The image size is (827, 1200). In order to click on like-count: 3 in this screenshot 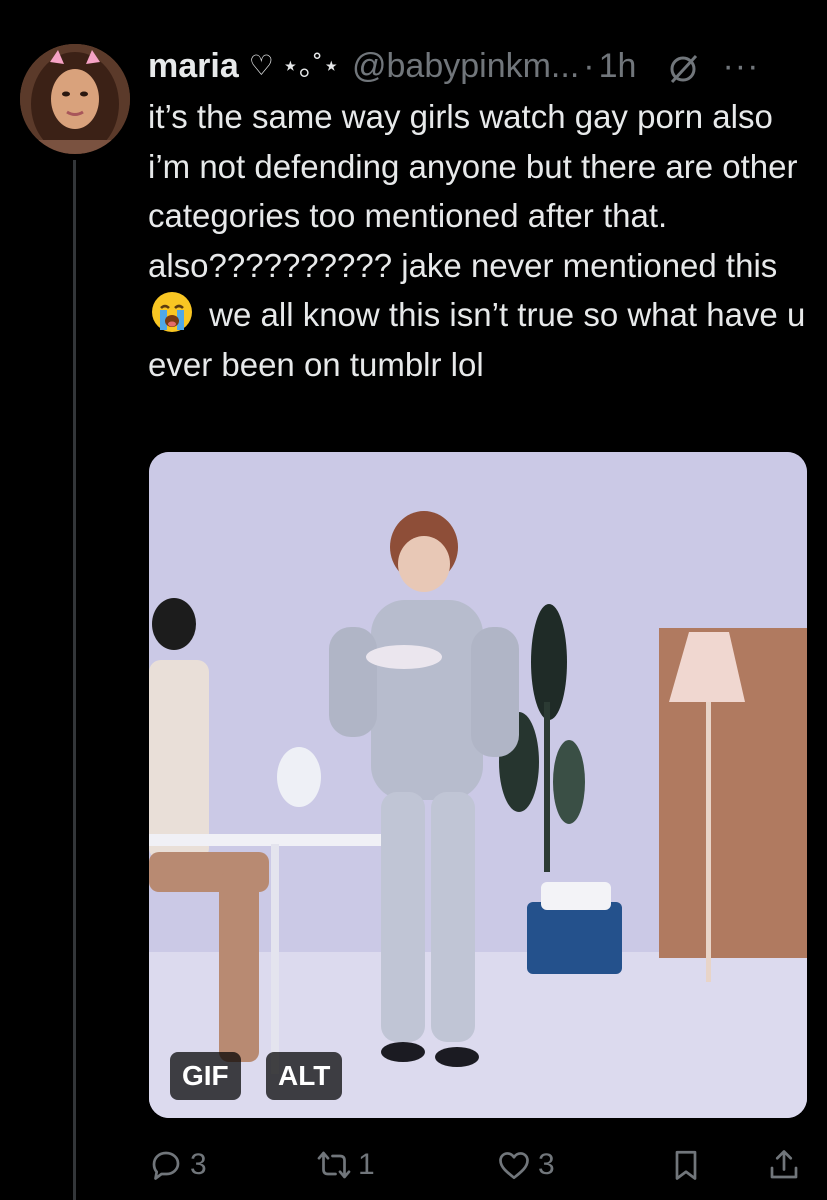, I will do `click(546, 1164)`.